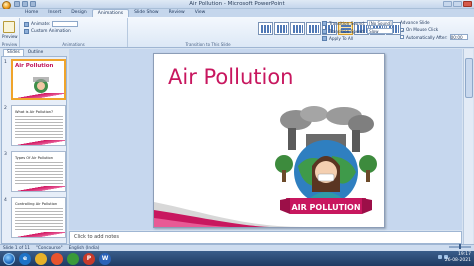 This screenshot has height=266, width=474. I want to click on theme-name: "Concourse", so click(49, 248).